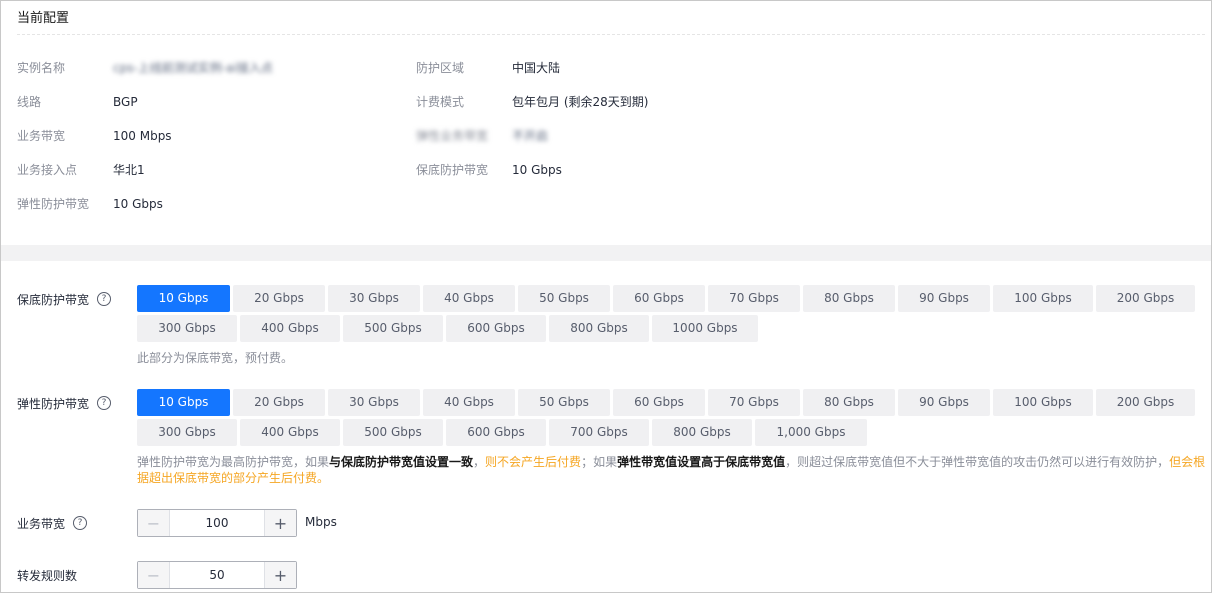 The width and height of the screenshot is (1212, 593). I want to click on forward-rules-label-text: 转发规则数, so click(47, 575).